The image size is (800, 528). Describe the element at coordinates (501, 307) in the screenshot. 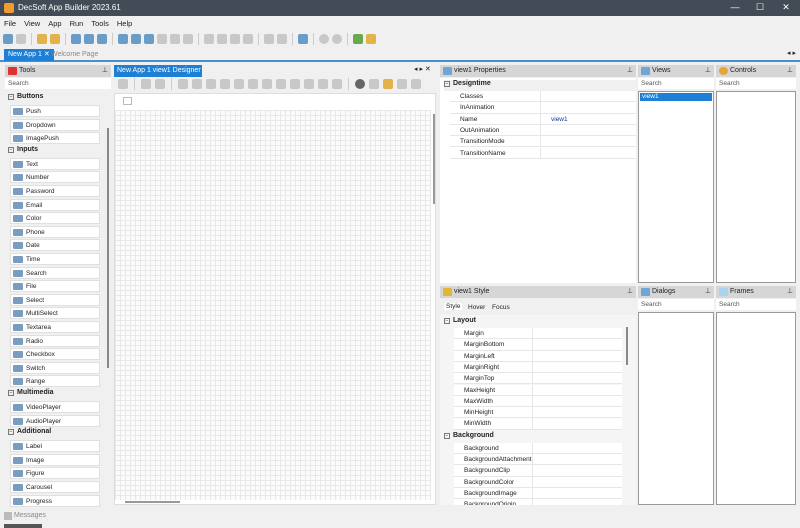

I see `tab-focus: Focus` at that location.